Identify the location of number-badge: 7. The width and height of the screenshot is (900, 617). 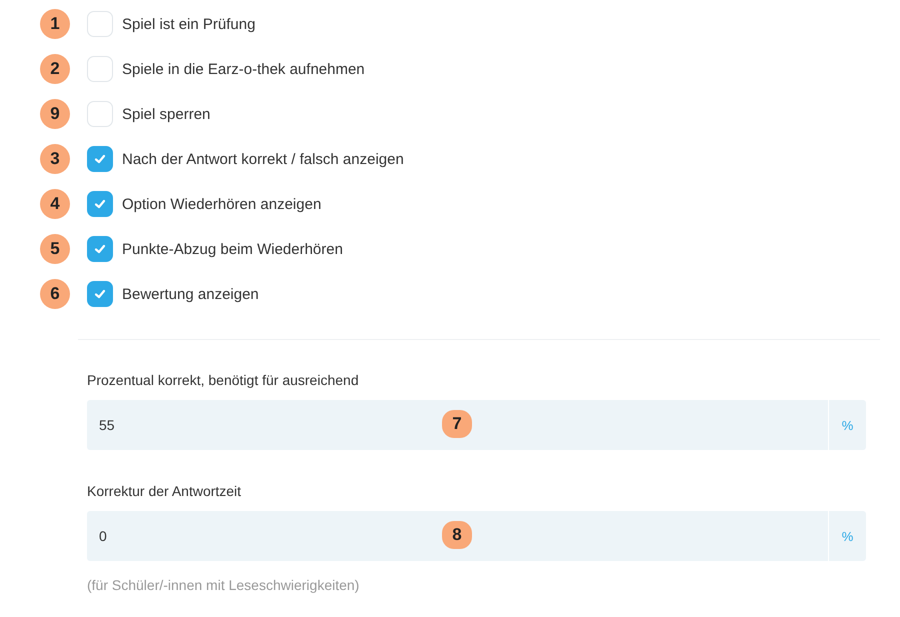
(457, 424).